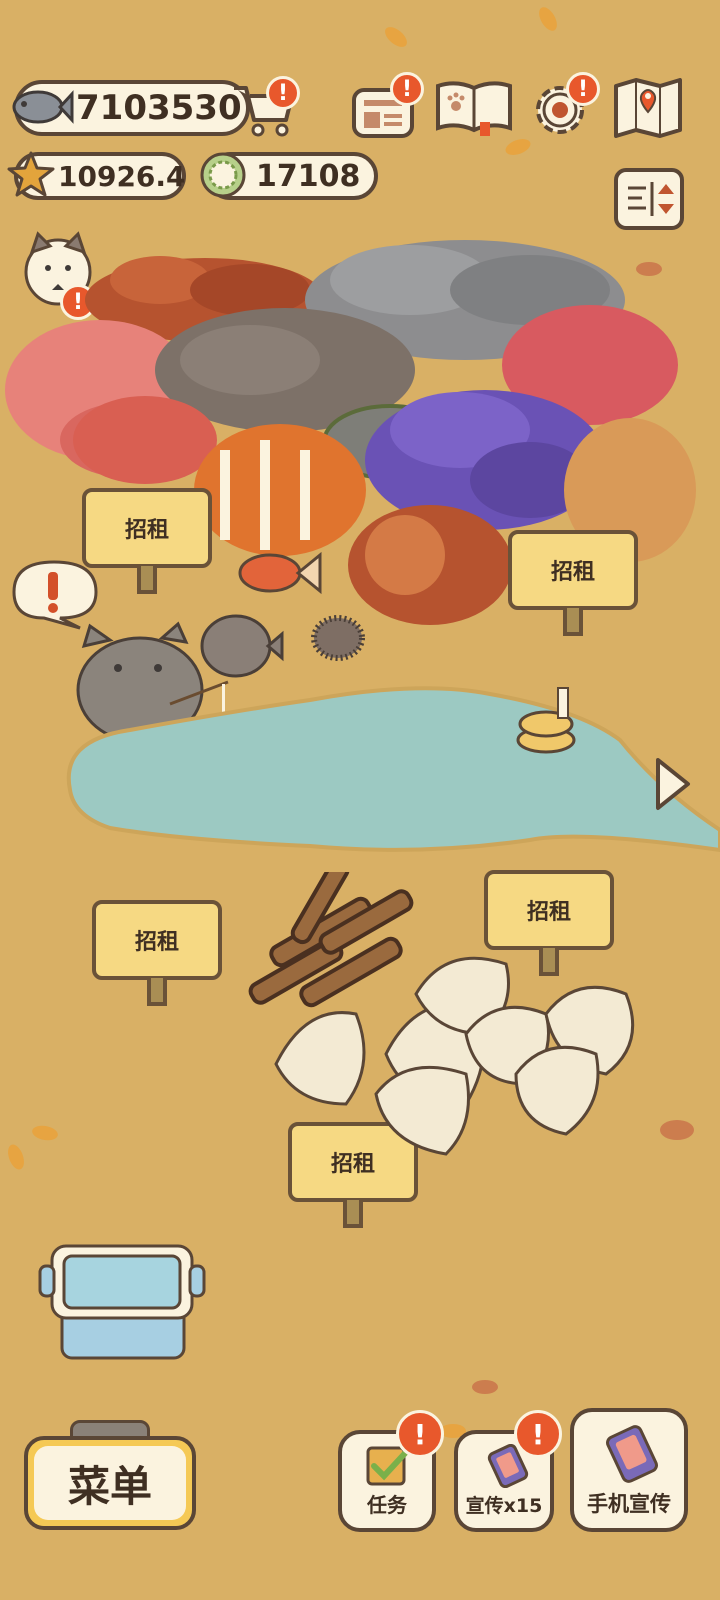 This screenshot has height=1600, width=720. Describe the element at coordinates (122, 1303) in the screenshot. I see `water-tank` at that location.